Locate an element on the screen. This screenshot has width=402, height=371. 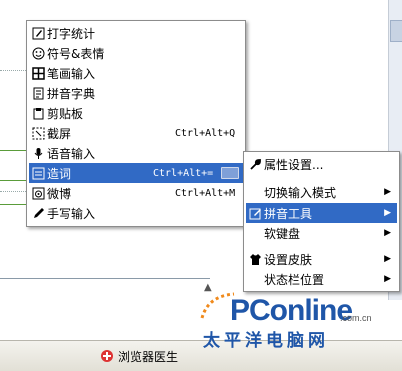
logo-domain: .com.cn is located at coordinates (356, 318).